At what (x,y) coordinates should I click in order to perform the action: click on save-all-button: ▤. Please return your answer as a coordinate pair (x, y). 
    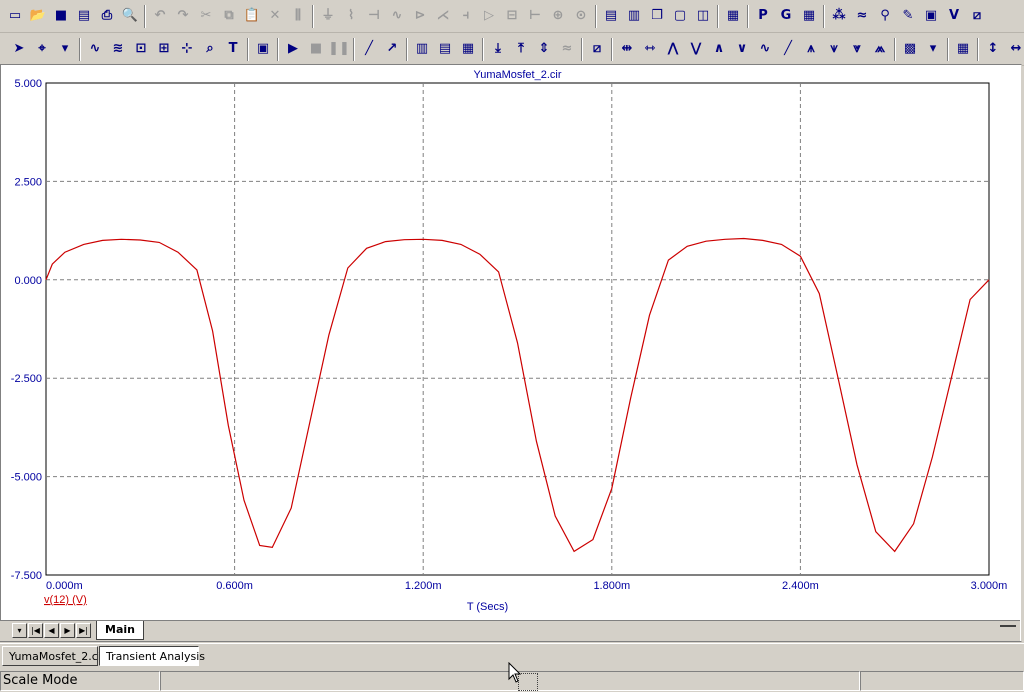
    Looking at the image, I should click on (84, 16).